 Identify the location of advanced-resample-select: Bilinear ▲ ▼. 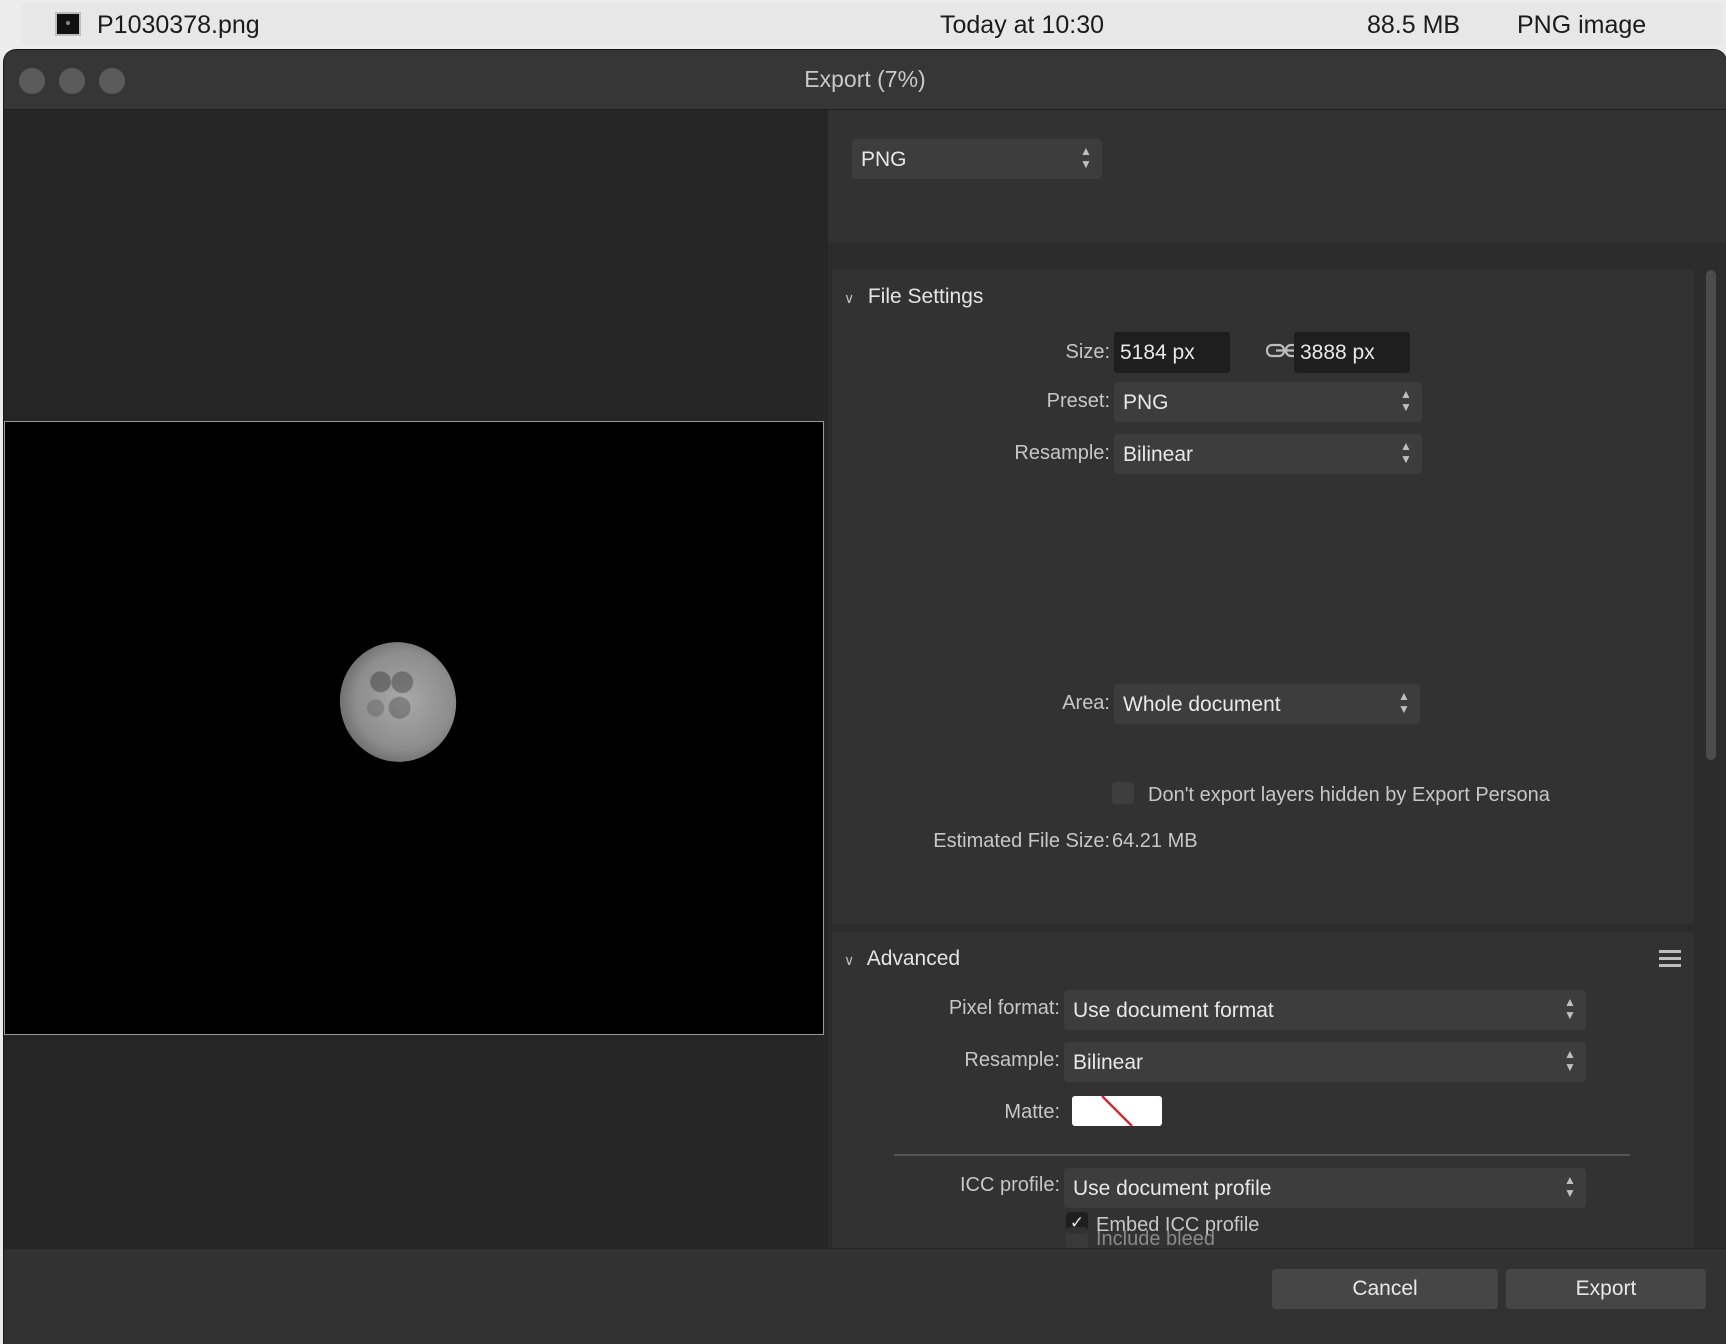
(1325, 1062).